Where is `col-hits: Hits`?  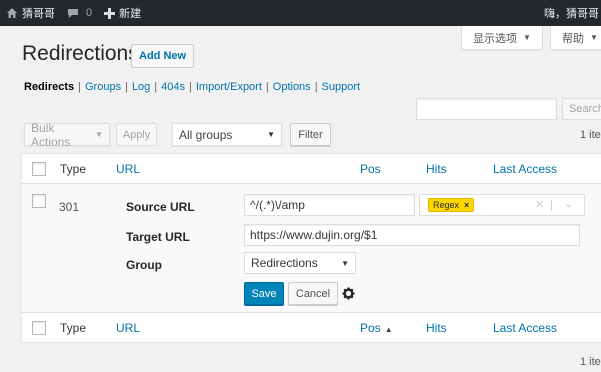
col-hits: Hits is located at coordinates (436, 169).